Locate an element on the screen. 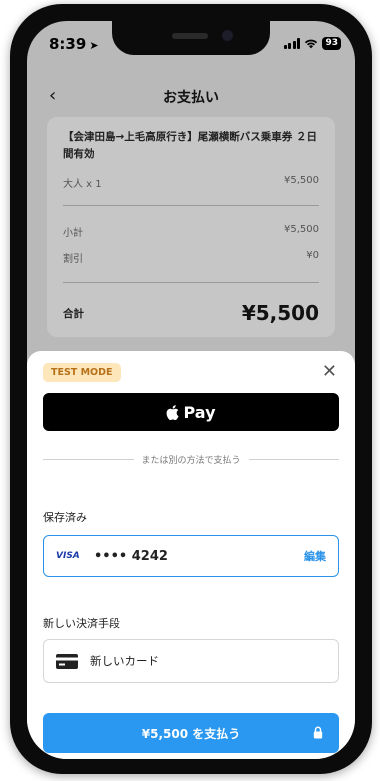 The image size is (380, 781). speaker is located at coordinates (190, 36).